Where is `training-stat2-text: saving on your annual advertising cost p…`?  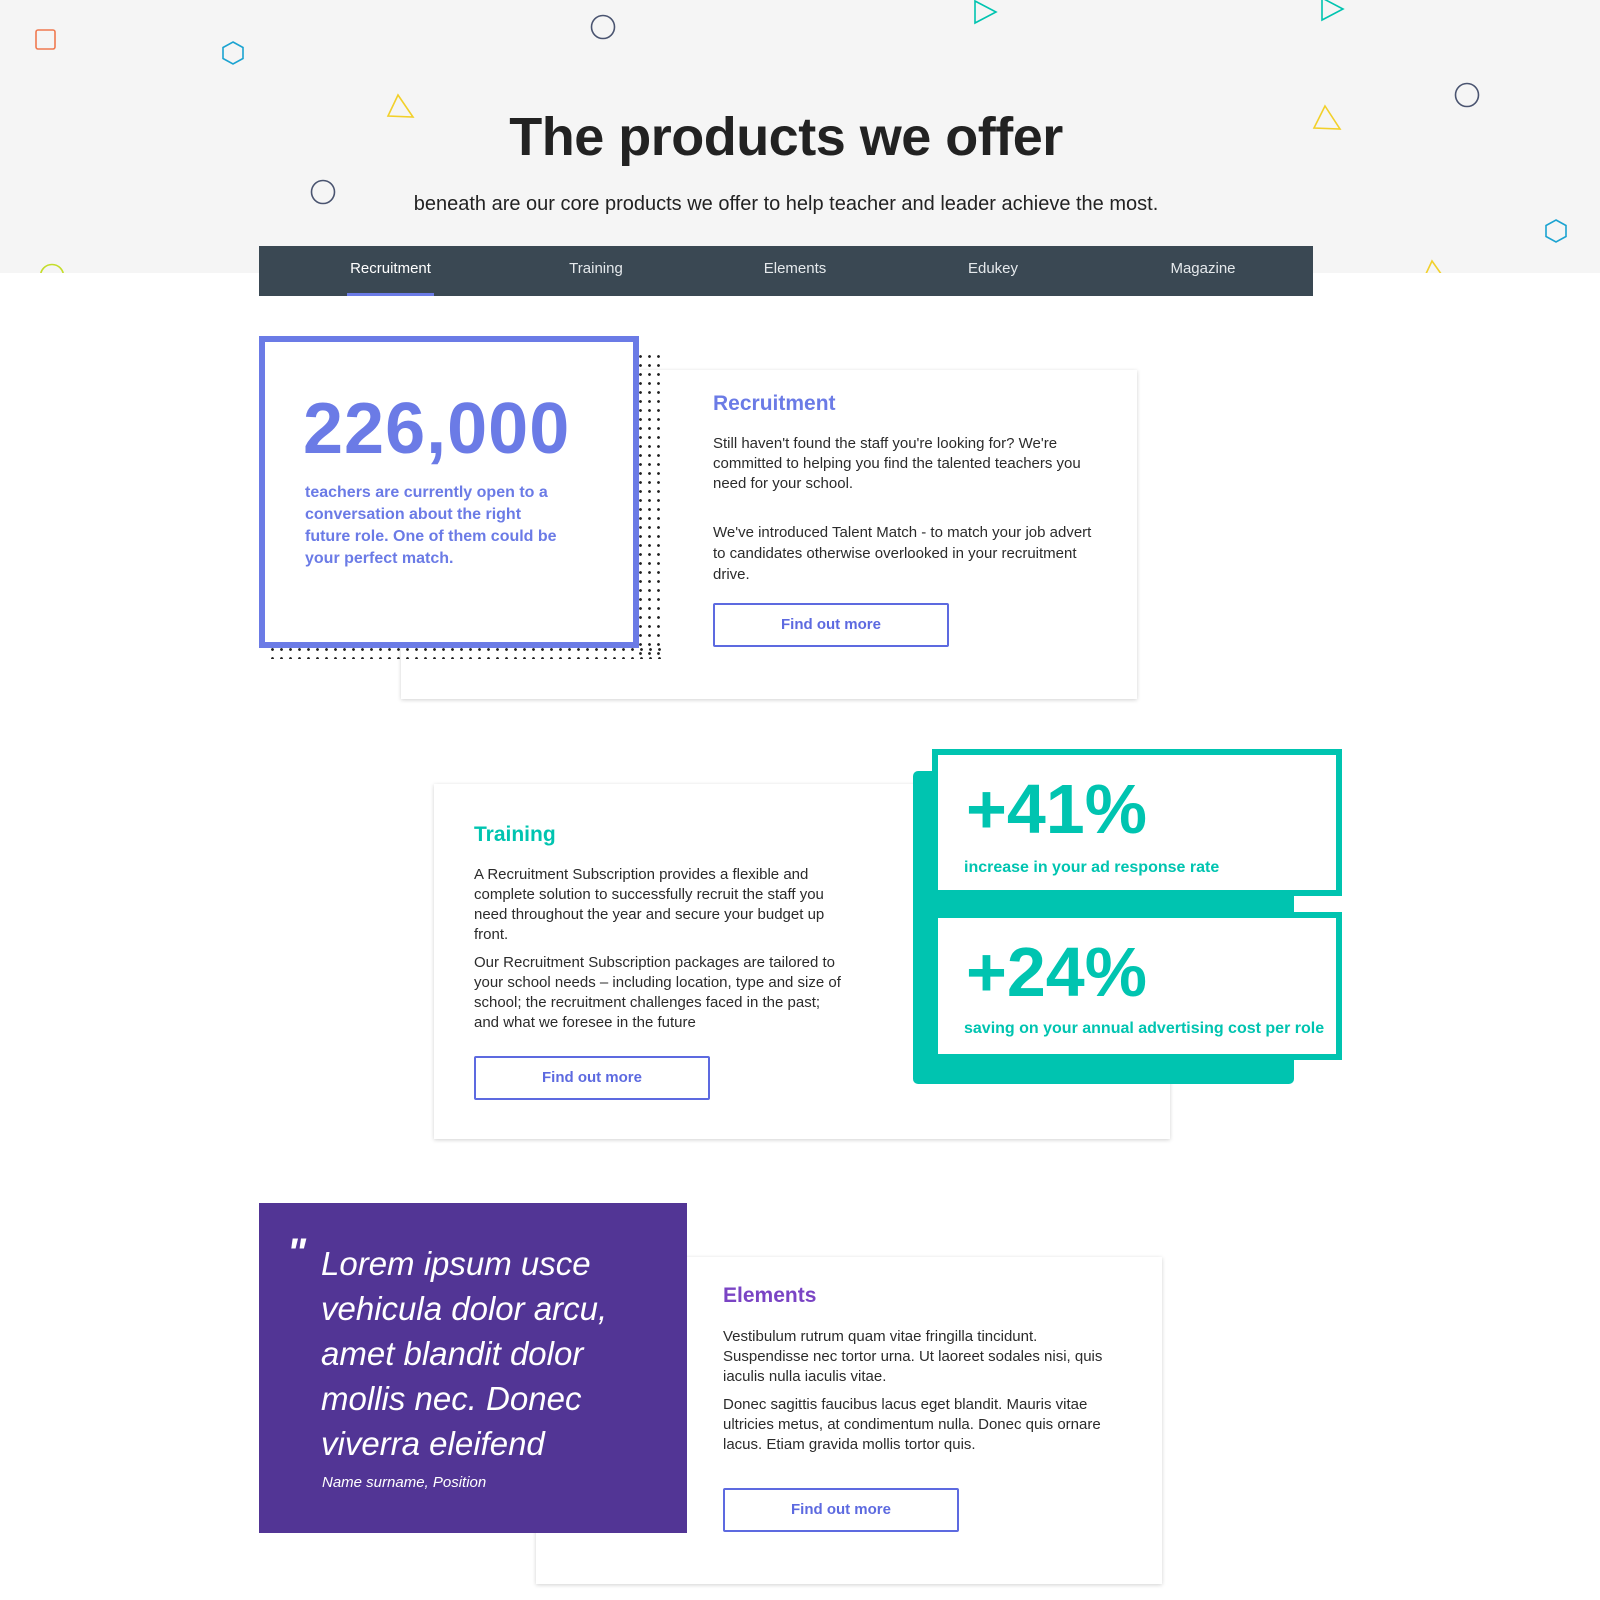 training-stat2-text: saving on your annual advertising cost p… is located at coordinates (1144, 1028).